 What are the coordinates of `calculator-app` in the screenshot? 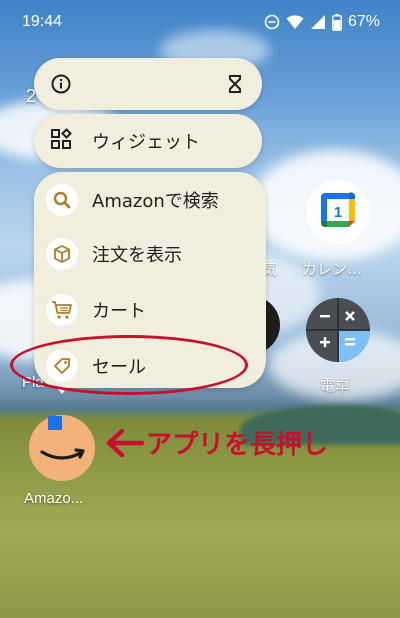 It's located at (338, 330).